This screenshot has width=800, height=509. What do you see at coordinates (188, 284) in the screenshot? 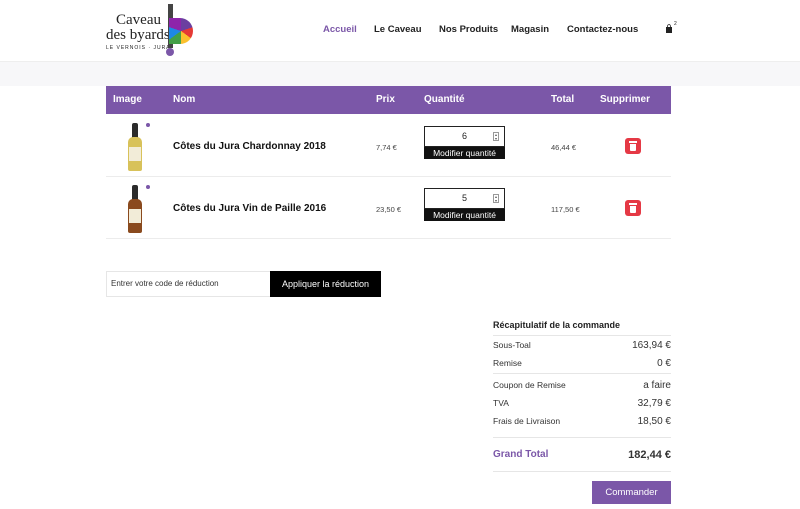
I see `coupon-code-input: Entrer votre code de réduction` at bounding box center [188, 284].